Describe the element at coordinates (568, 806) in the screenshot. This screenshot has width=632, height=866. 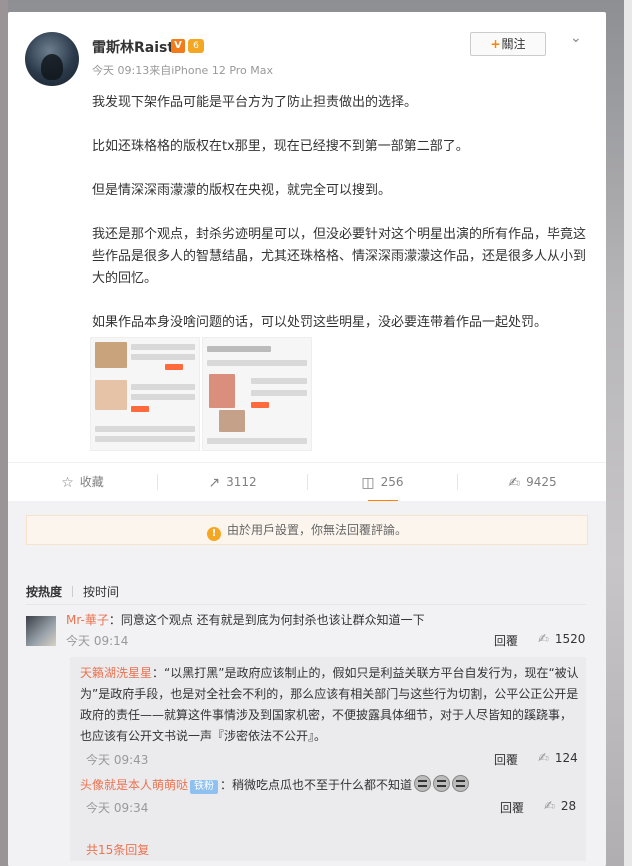
I see `reply-like-count: 28` at that location.